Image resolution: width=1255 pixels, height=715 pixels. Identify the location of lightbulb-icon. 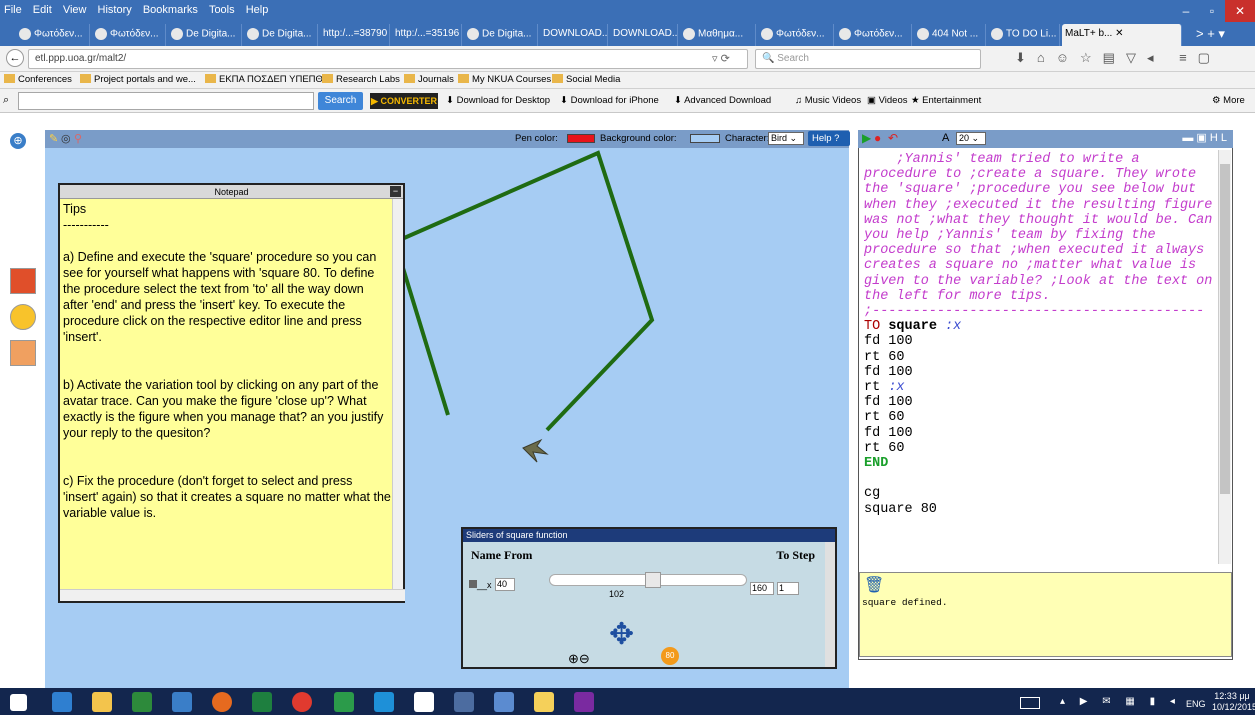
(23, 317).